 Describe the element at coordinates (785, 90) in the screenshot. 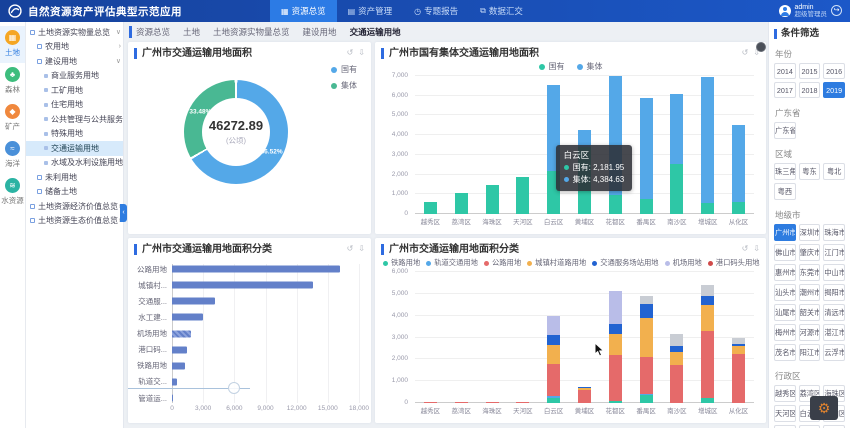

I see `filter-option-2017: 2017` at that location.